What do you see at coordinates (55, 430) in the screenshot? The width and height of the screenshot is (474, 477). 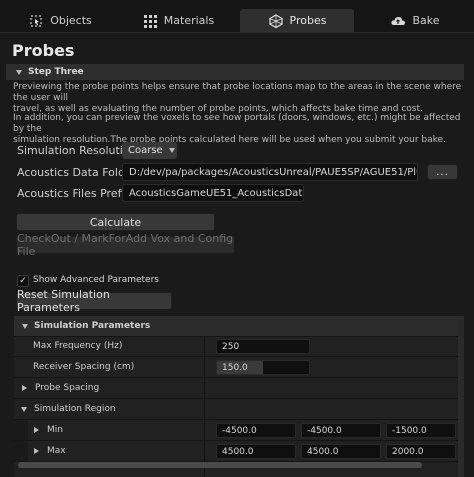 I see `min-label: Min` at bounding box center [55, 430].